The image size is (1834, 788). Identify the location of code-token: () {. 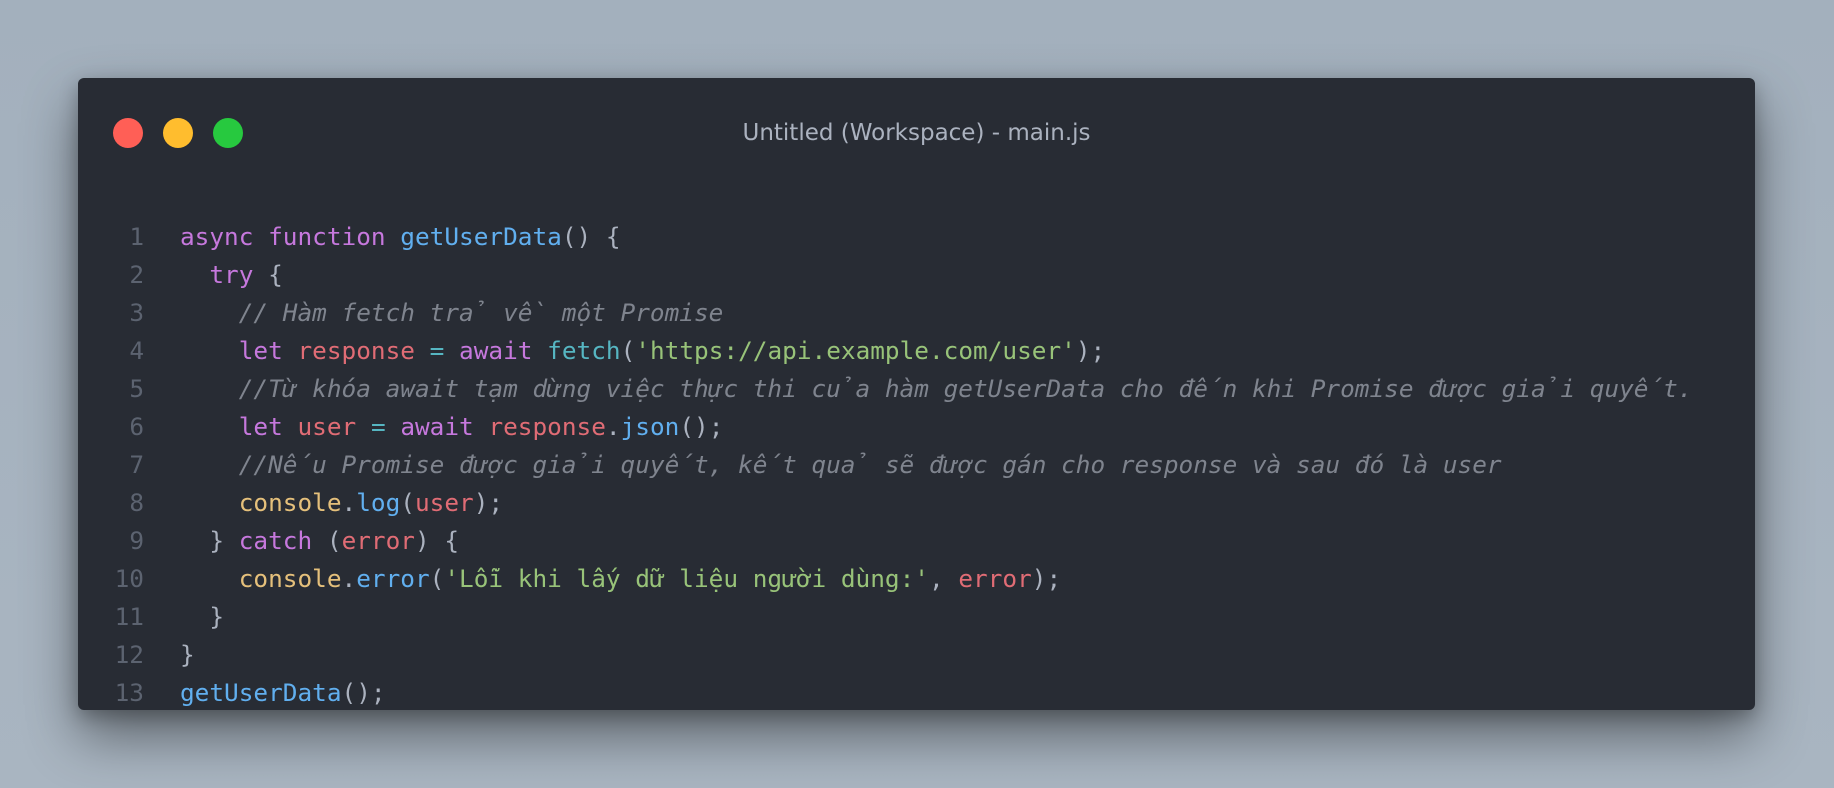
(591, 236).